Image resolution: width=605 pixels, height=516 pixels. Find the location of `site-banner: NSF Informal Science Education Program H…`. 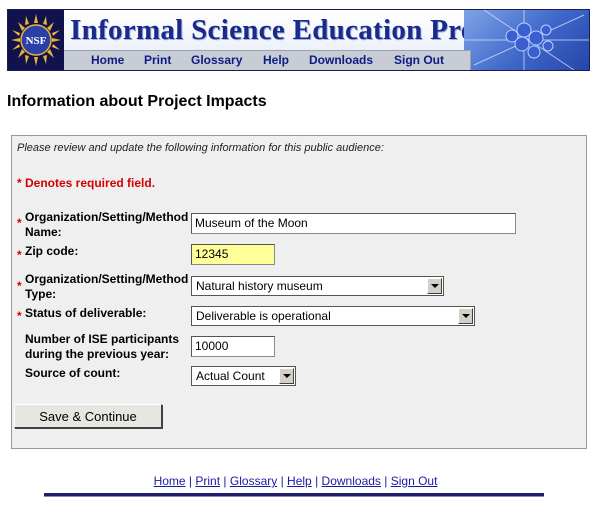

site-banner: NSF Informal Science Education Program H… is located at coordinates (298, 40).